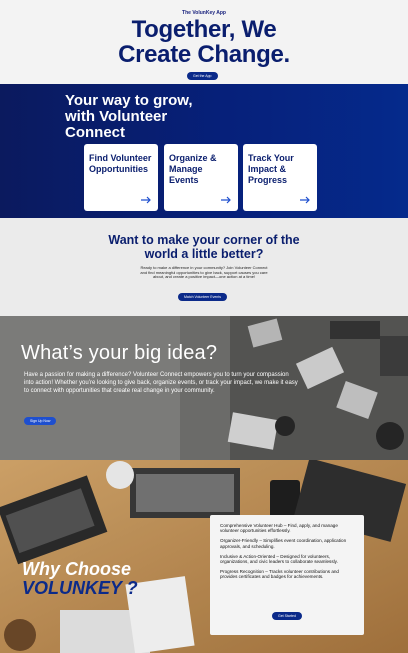  I want to click on match-events-button: Match Volunteer Events, so click(202, 297).